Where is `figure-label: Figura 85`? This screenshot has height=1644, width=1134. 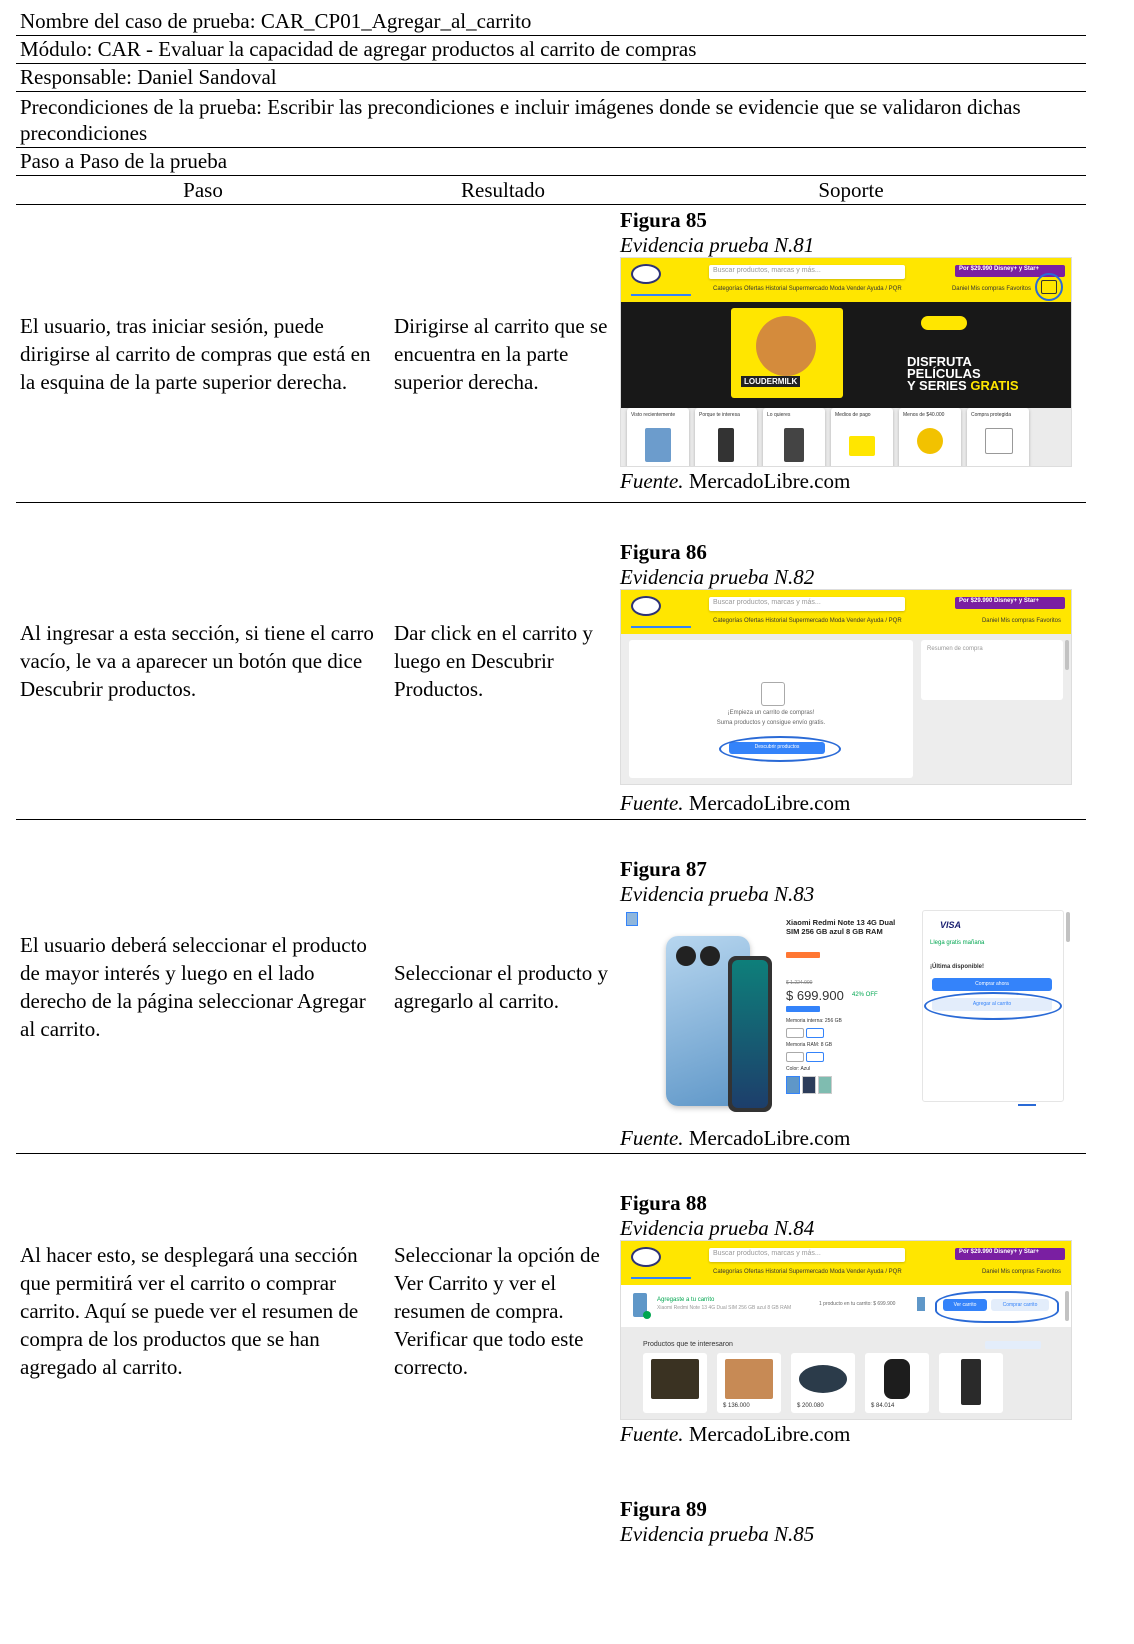
figure-label: Figura 85 is located at coordinates (663, 220).